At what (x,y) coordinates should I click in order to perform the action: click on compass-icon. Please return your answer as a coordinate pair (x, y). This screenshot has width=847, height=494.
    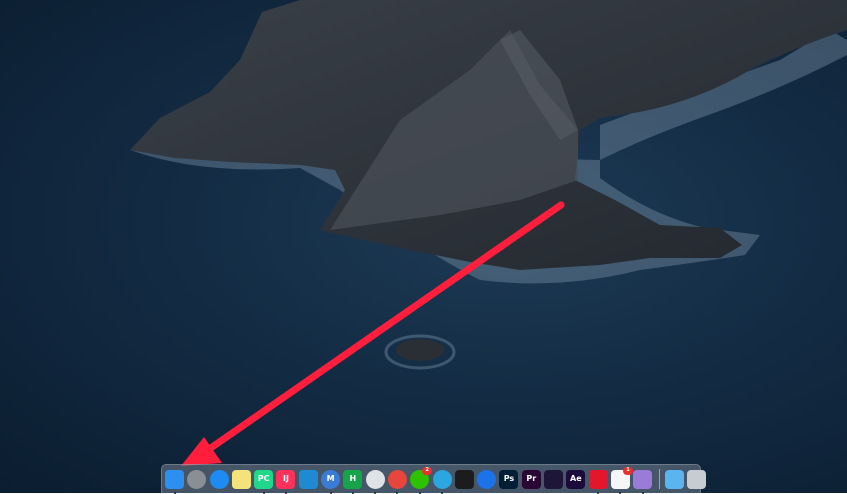
    Looking at the image, I should click on (219, 479).